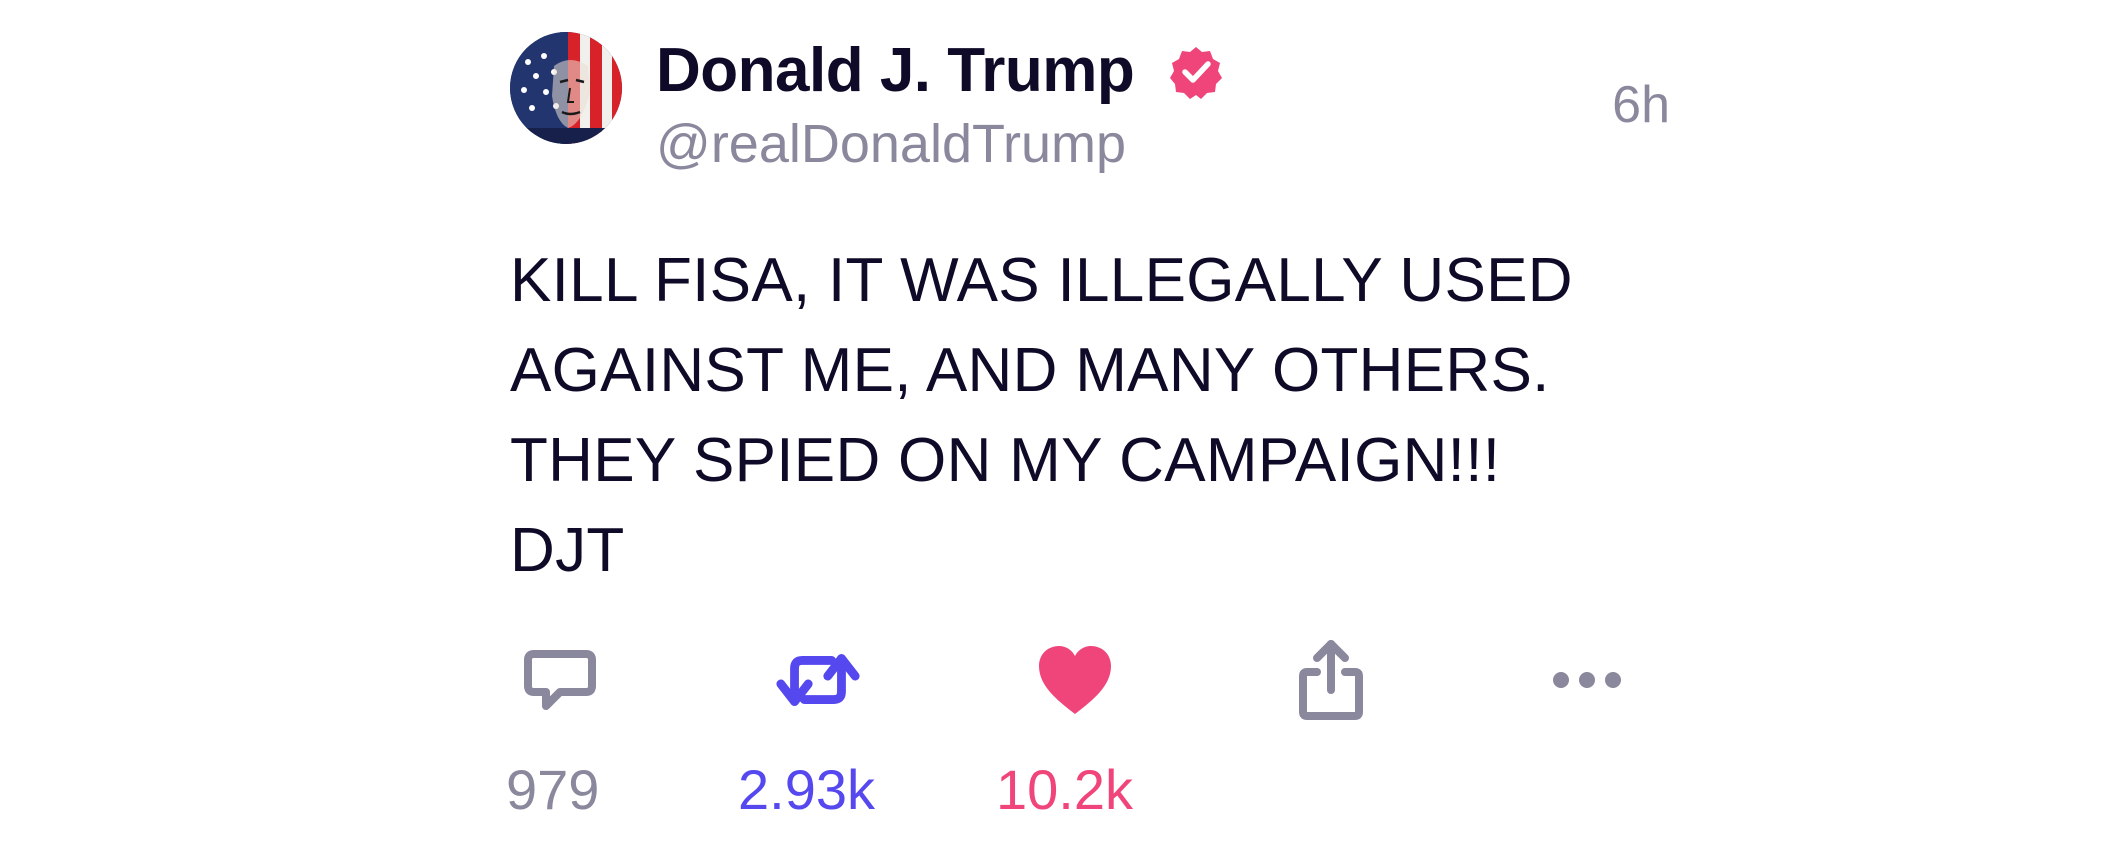 The width and height of the screenshot is (2128, 844). What do you see at coordinates (895, 71) in the screenshot?
I see `author-display-name: Donald J. Trump` at bounding box center [895, 71].